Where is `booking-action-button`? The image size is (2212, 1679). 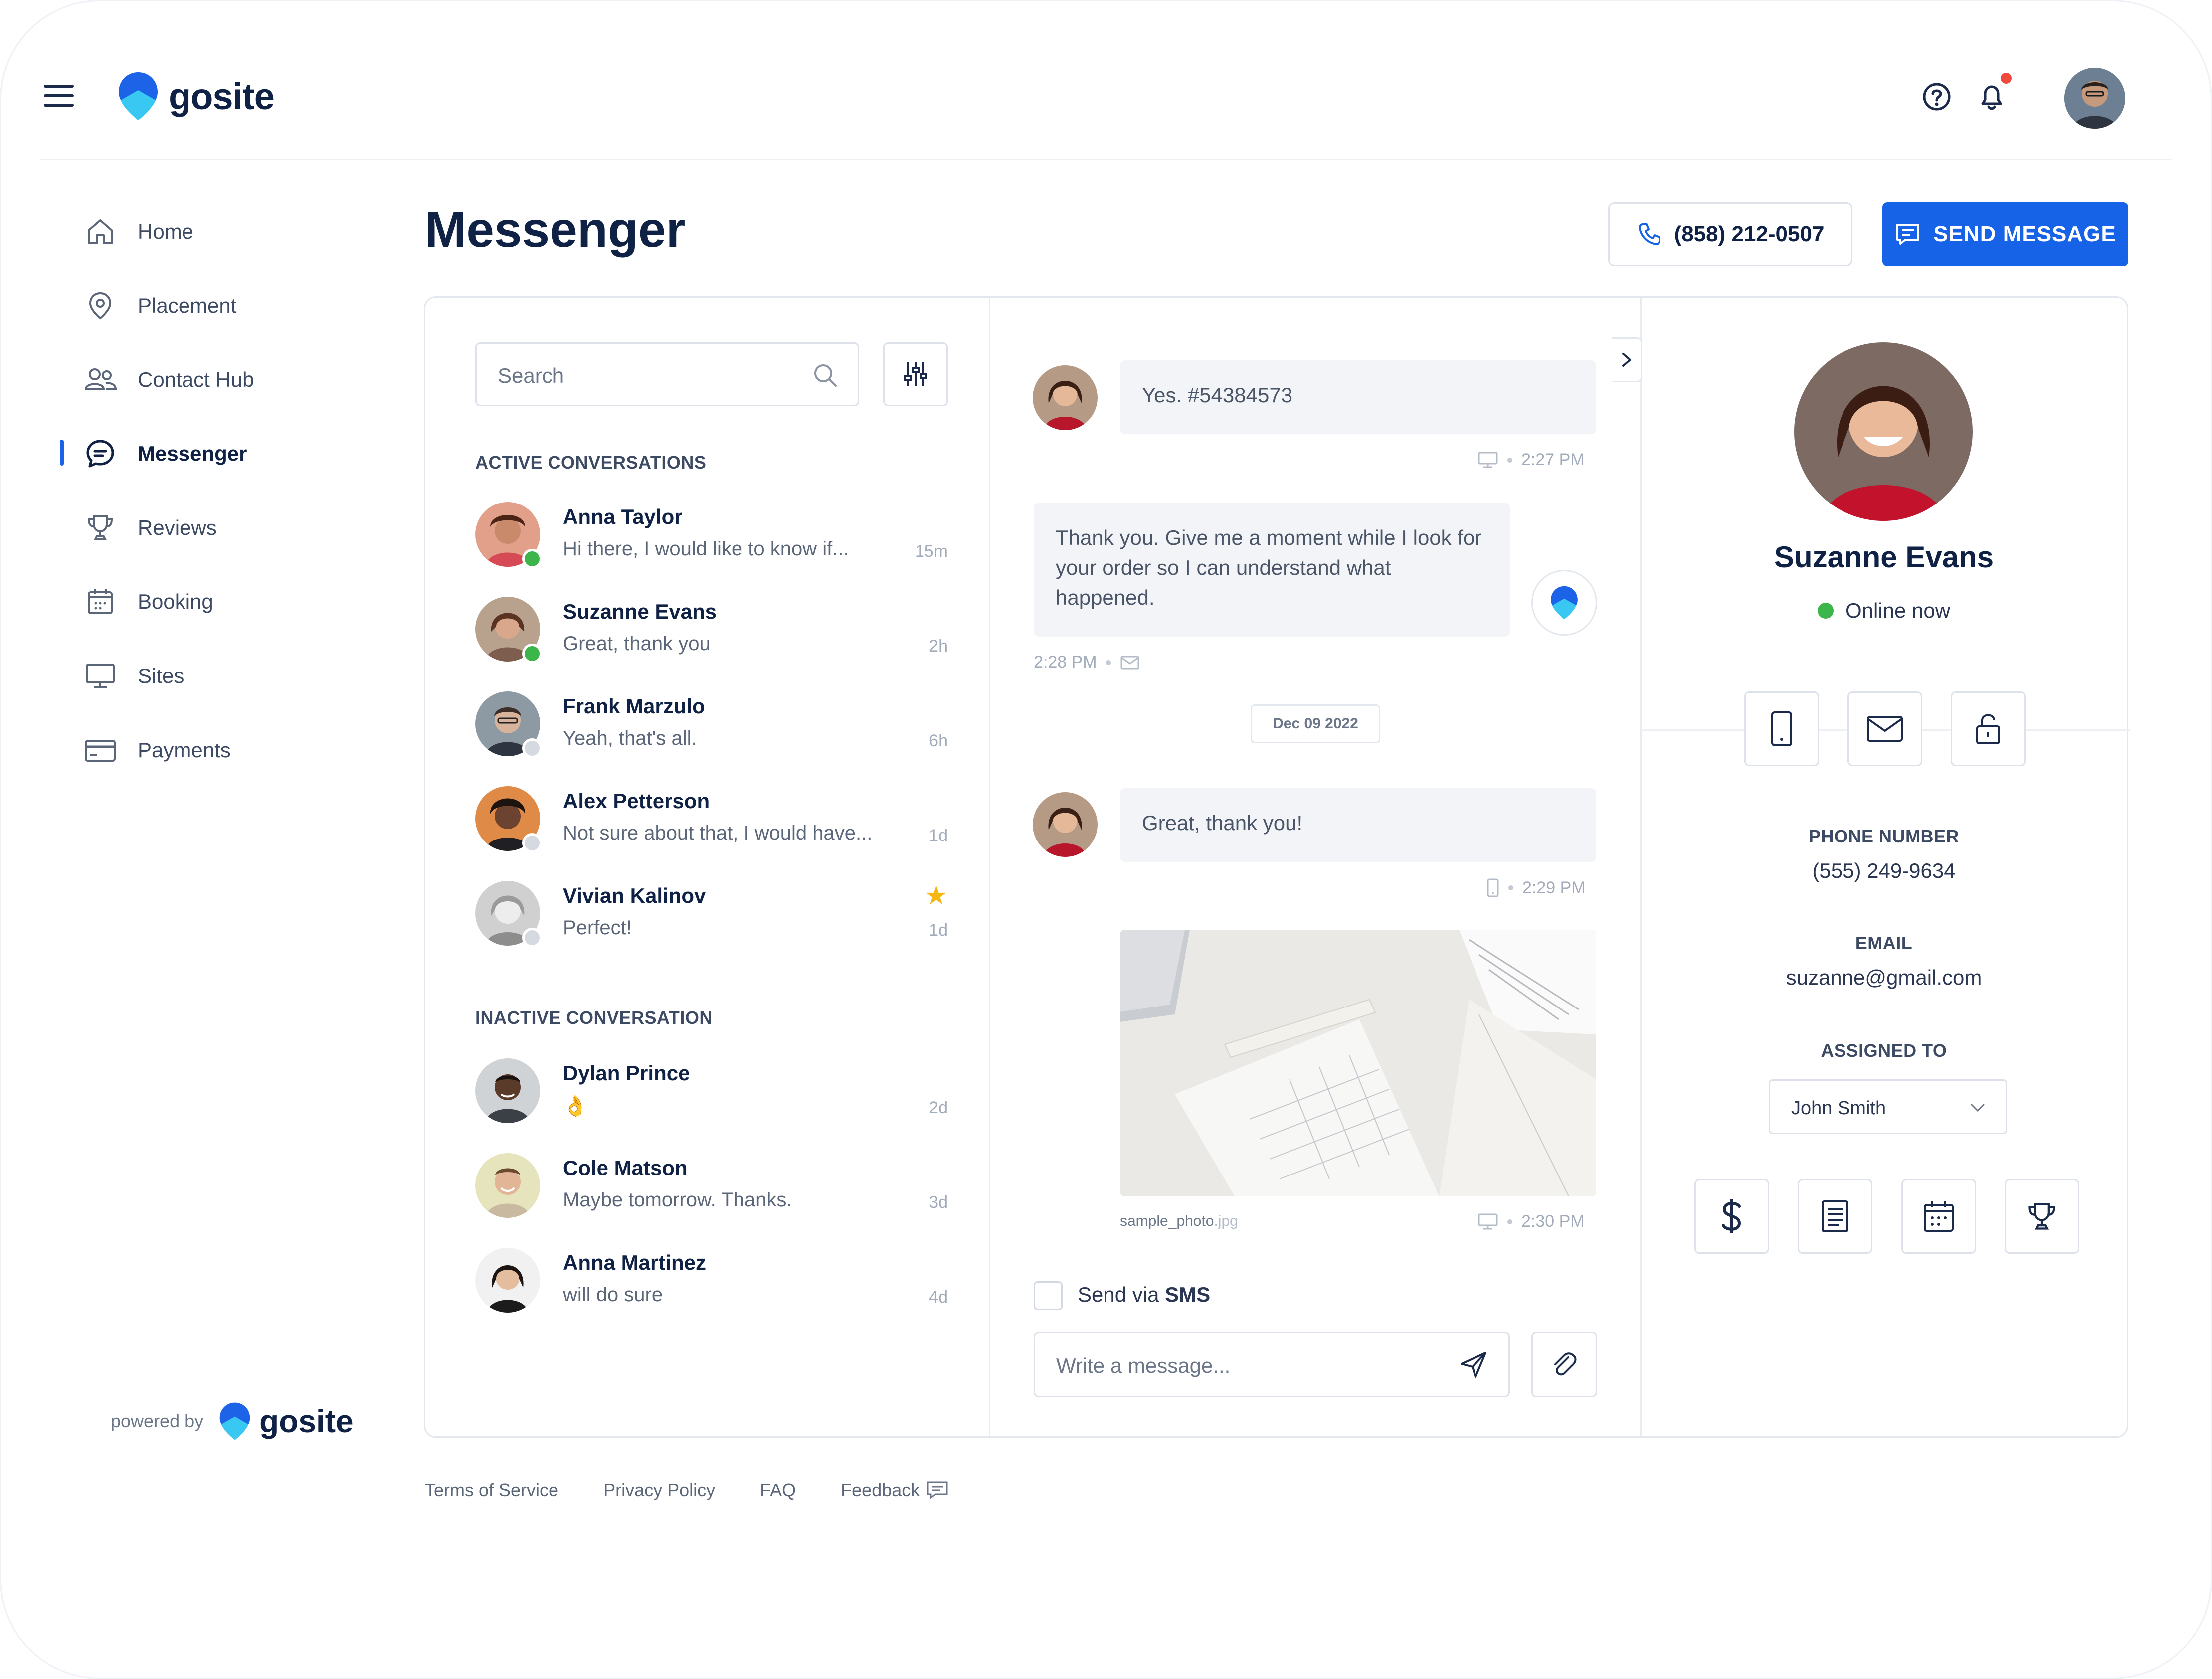 booking-action-button is located at coordinates (1938, 1216).